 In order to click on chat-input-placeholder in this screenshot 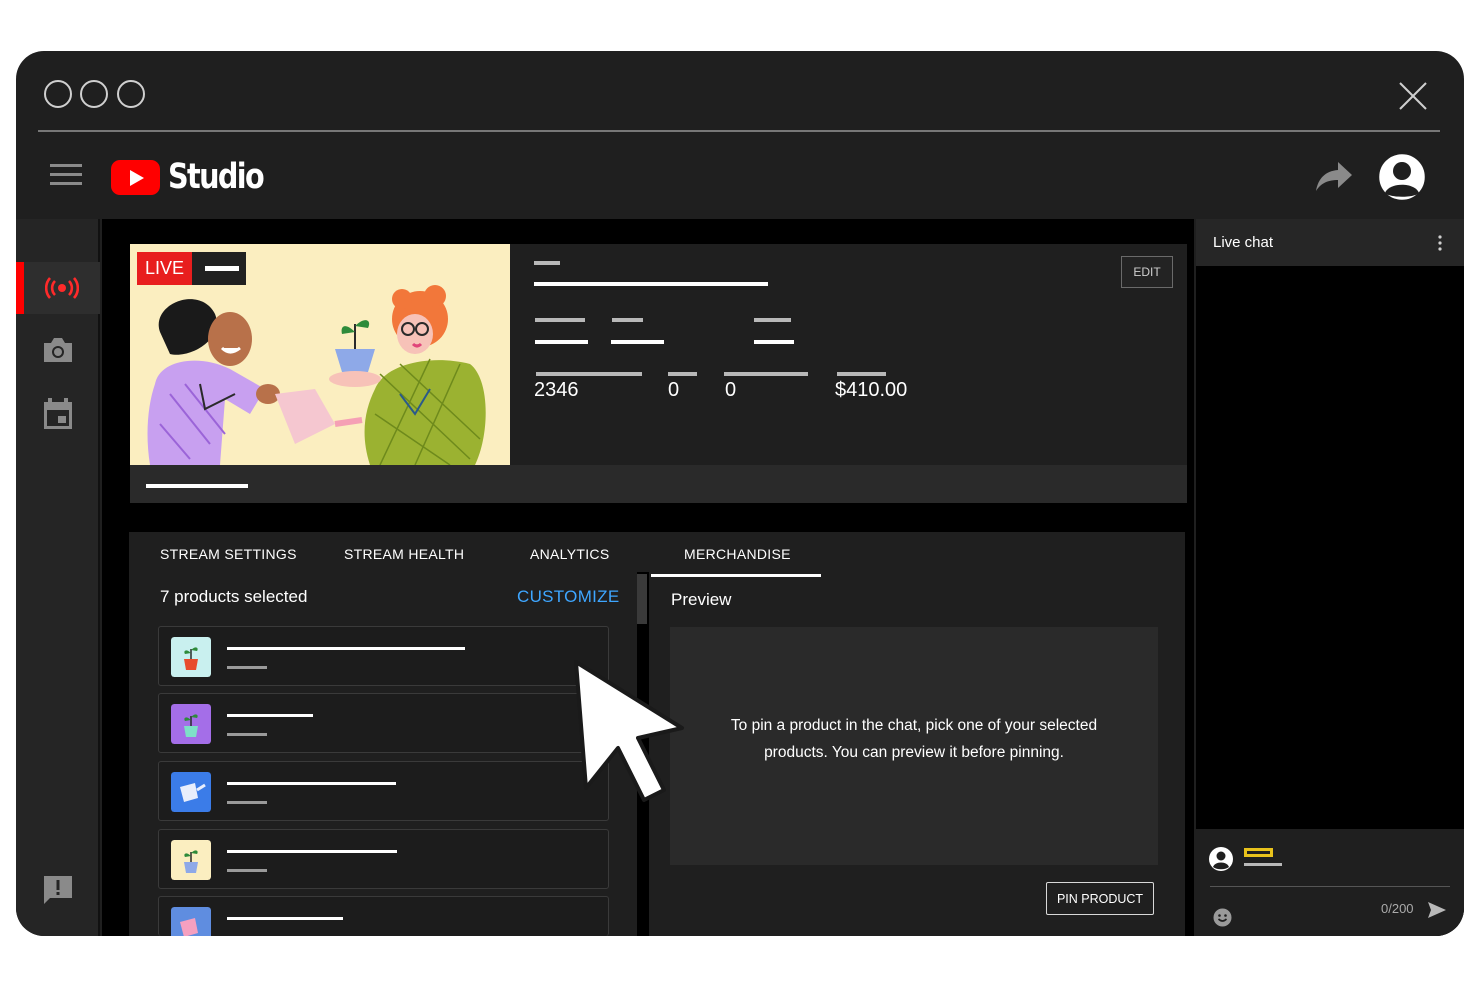, I will do `click(1263, 864)`.